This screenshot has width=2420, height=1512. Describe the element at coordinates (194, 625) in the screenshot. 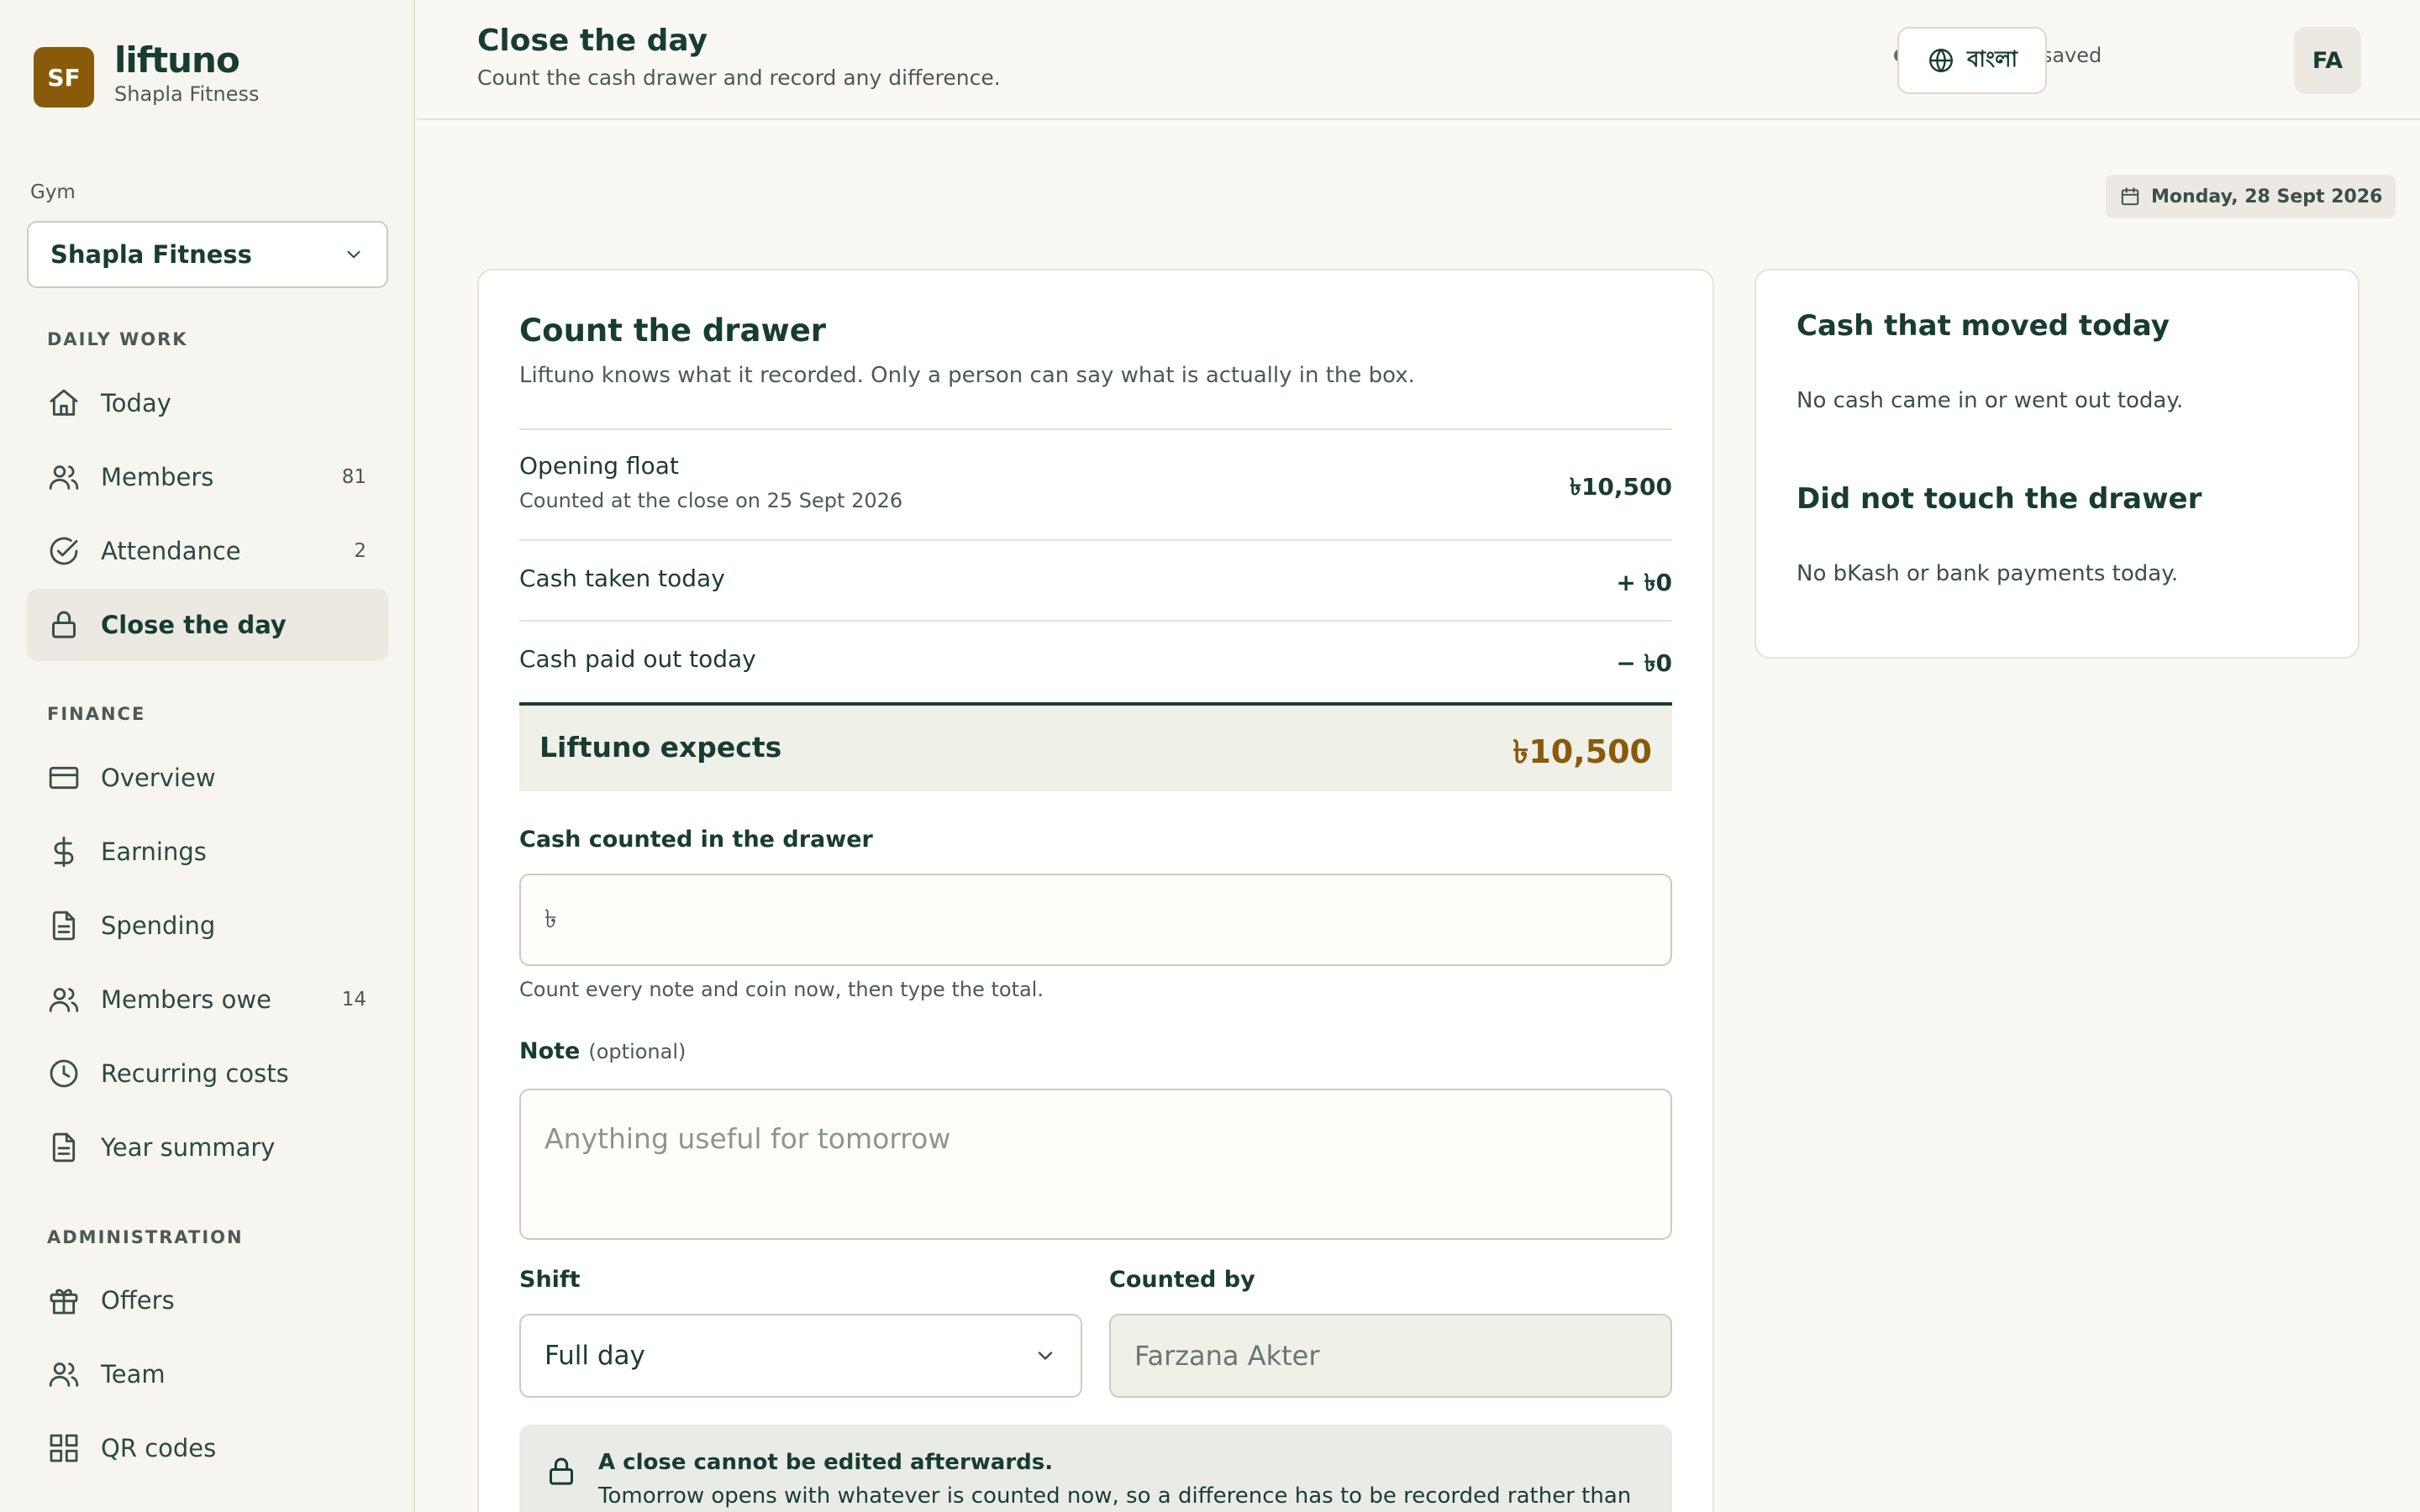

I see `sidebar-item-label: Close the day` at that location.